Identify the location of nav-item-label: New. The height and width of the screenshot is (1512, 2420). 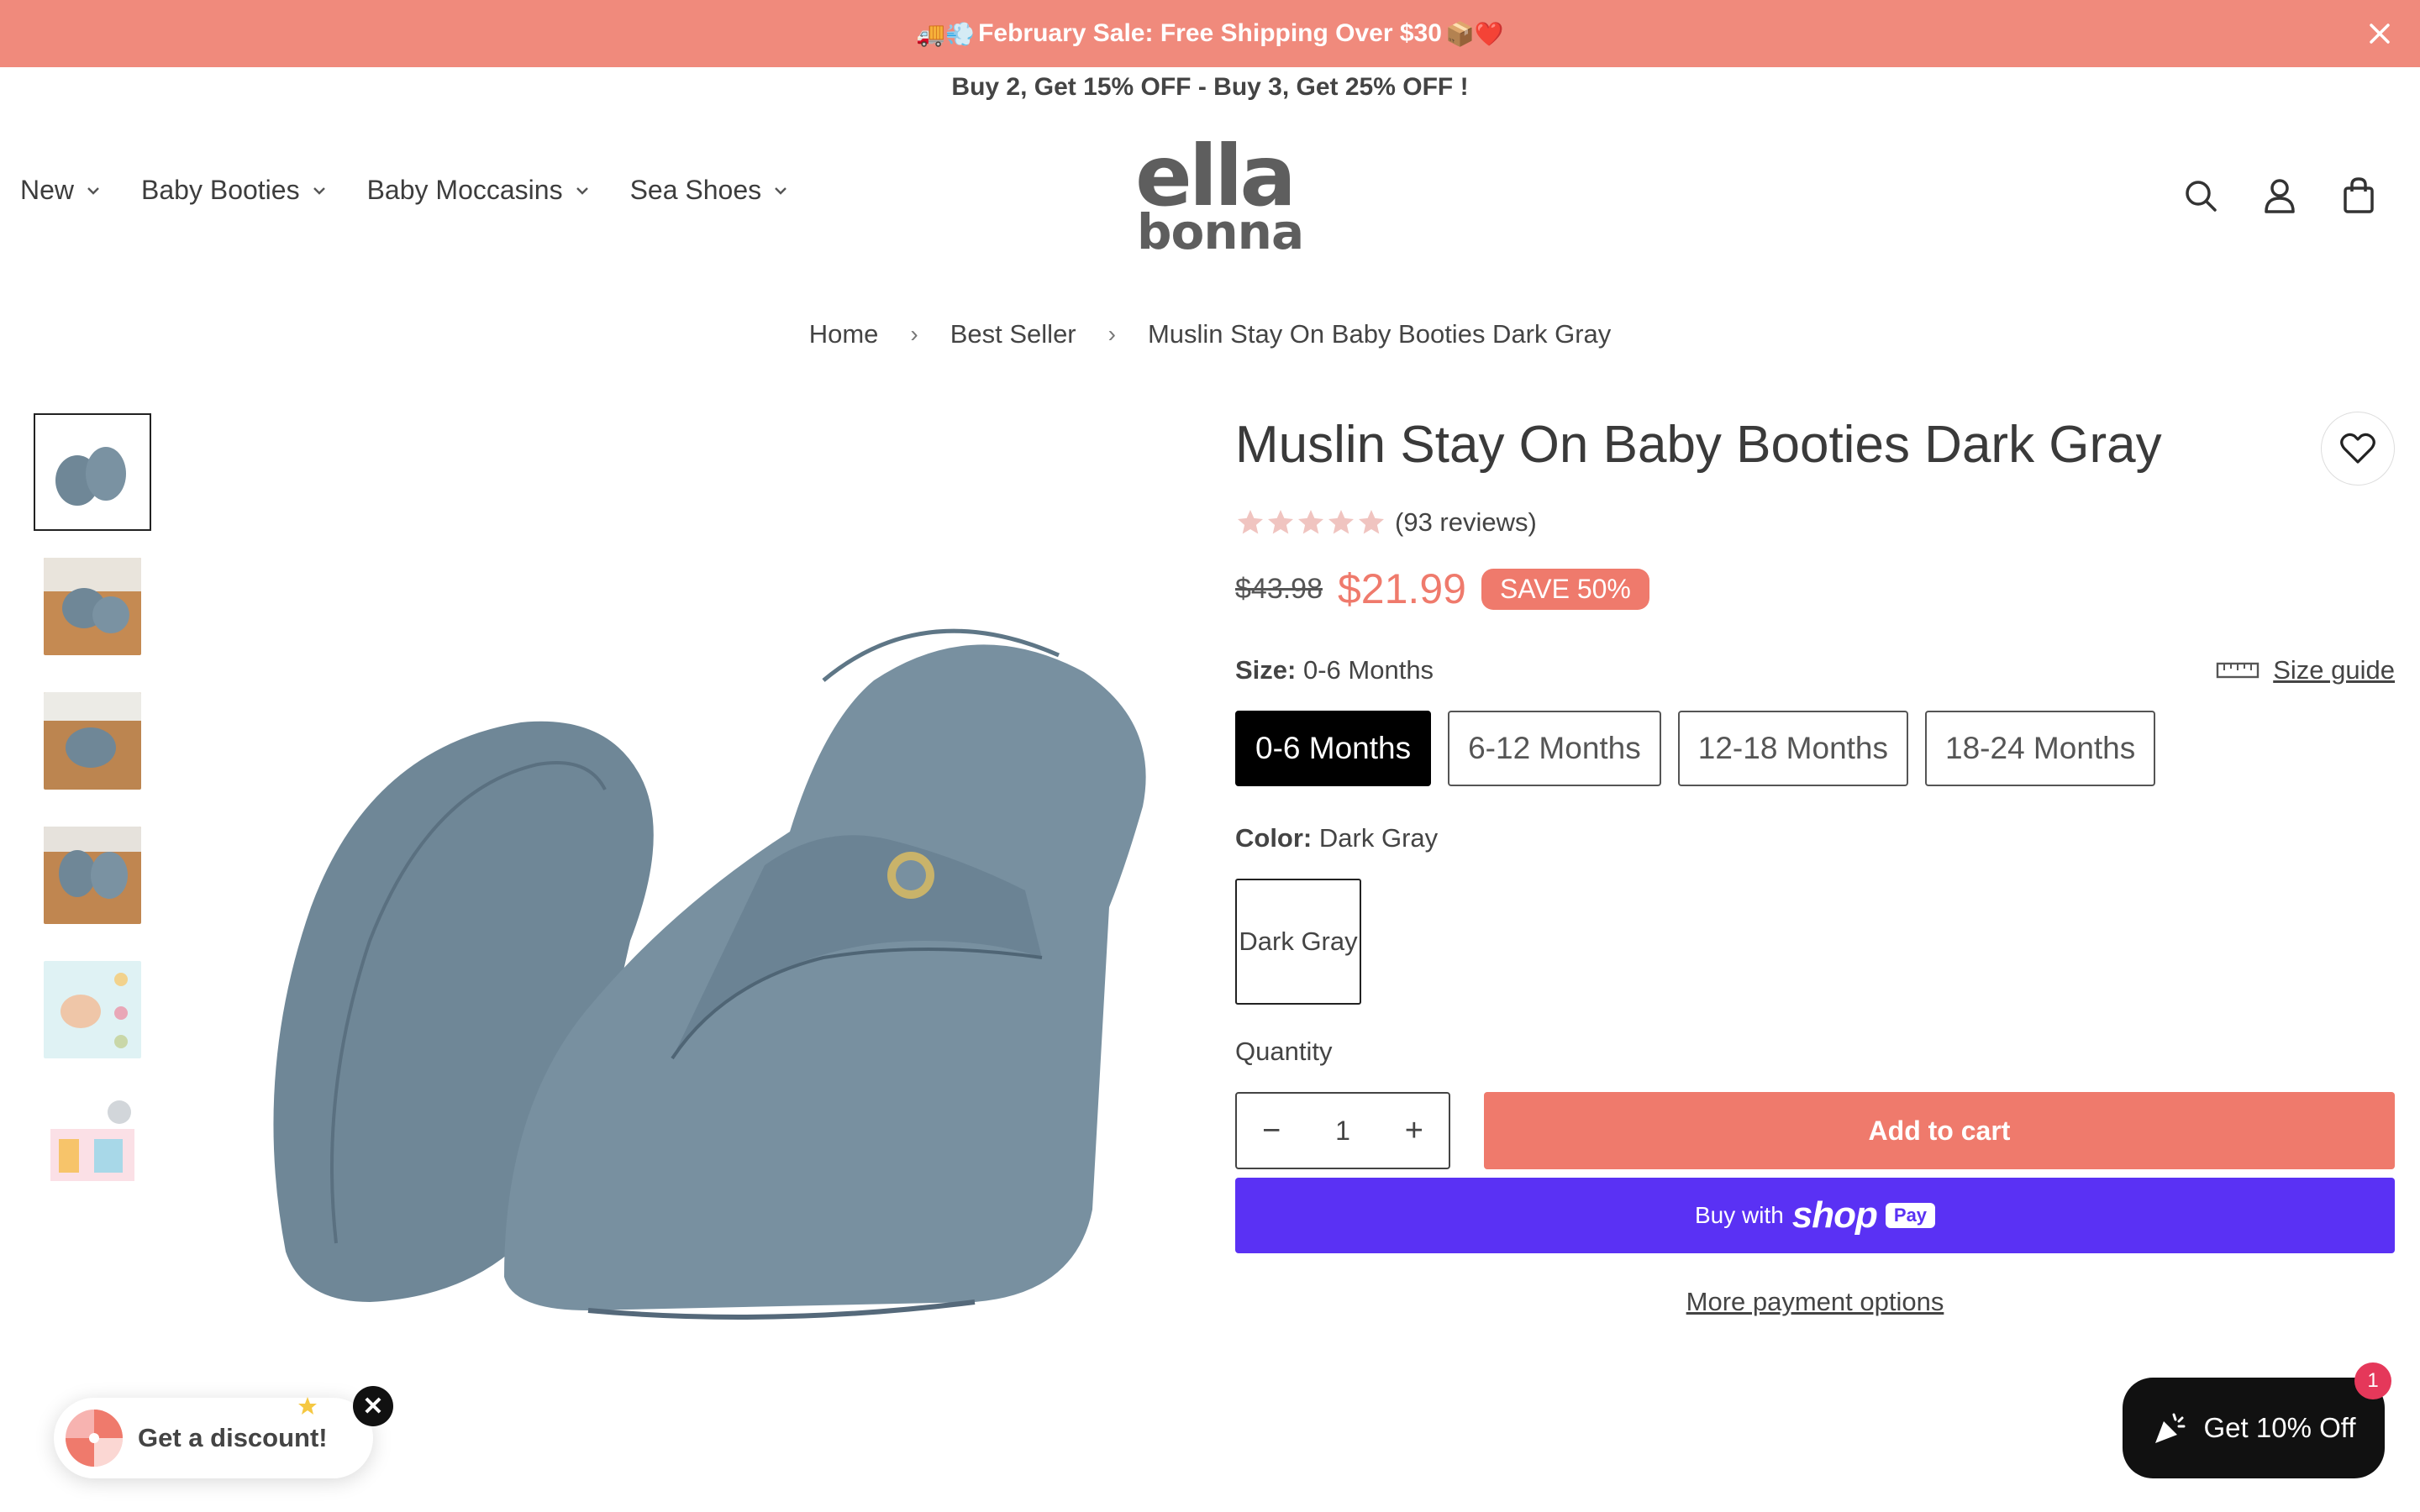
(47, 190).